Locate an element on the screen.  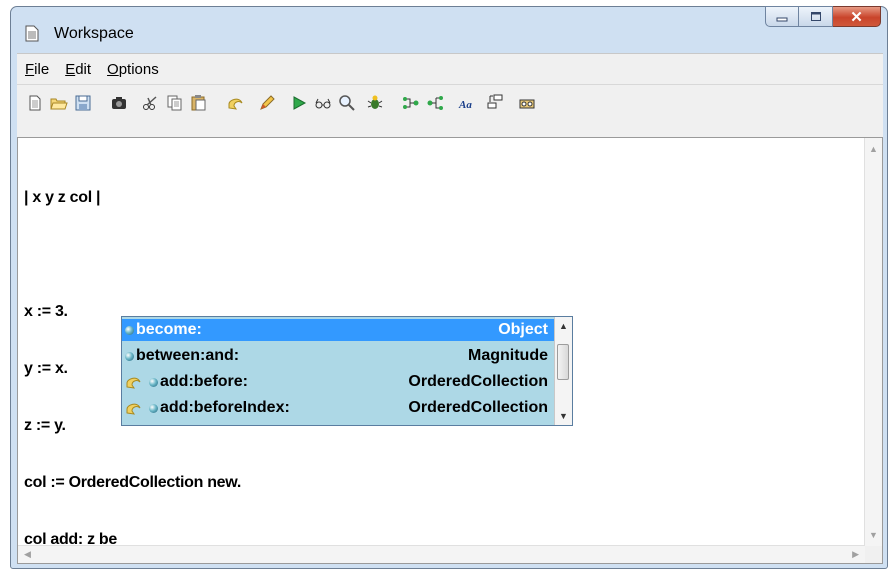
autocomplete-item: between:and: Magnitude is located at coordinates (338, 356).